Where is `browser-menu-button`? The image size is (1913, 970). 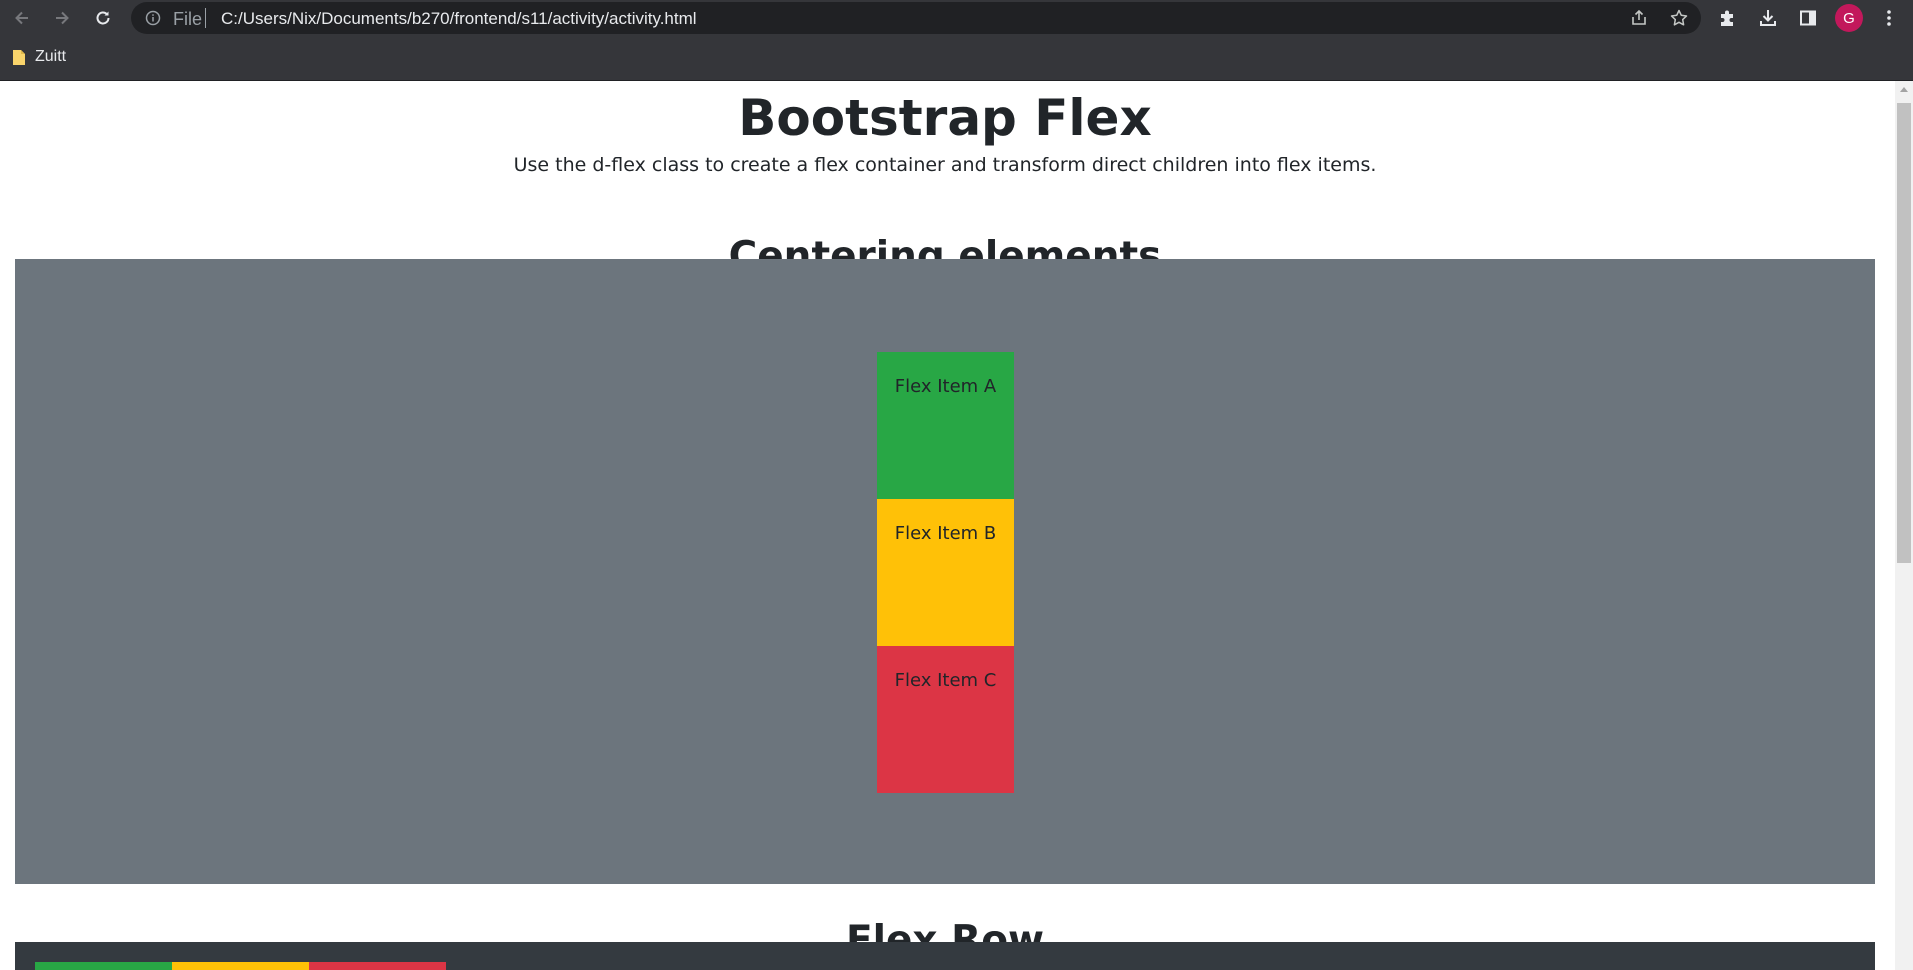
browser-menu-button is located at coordinates (1889, 18).